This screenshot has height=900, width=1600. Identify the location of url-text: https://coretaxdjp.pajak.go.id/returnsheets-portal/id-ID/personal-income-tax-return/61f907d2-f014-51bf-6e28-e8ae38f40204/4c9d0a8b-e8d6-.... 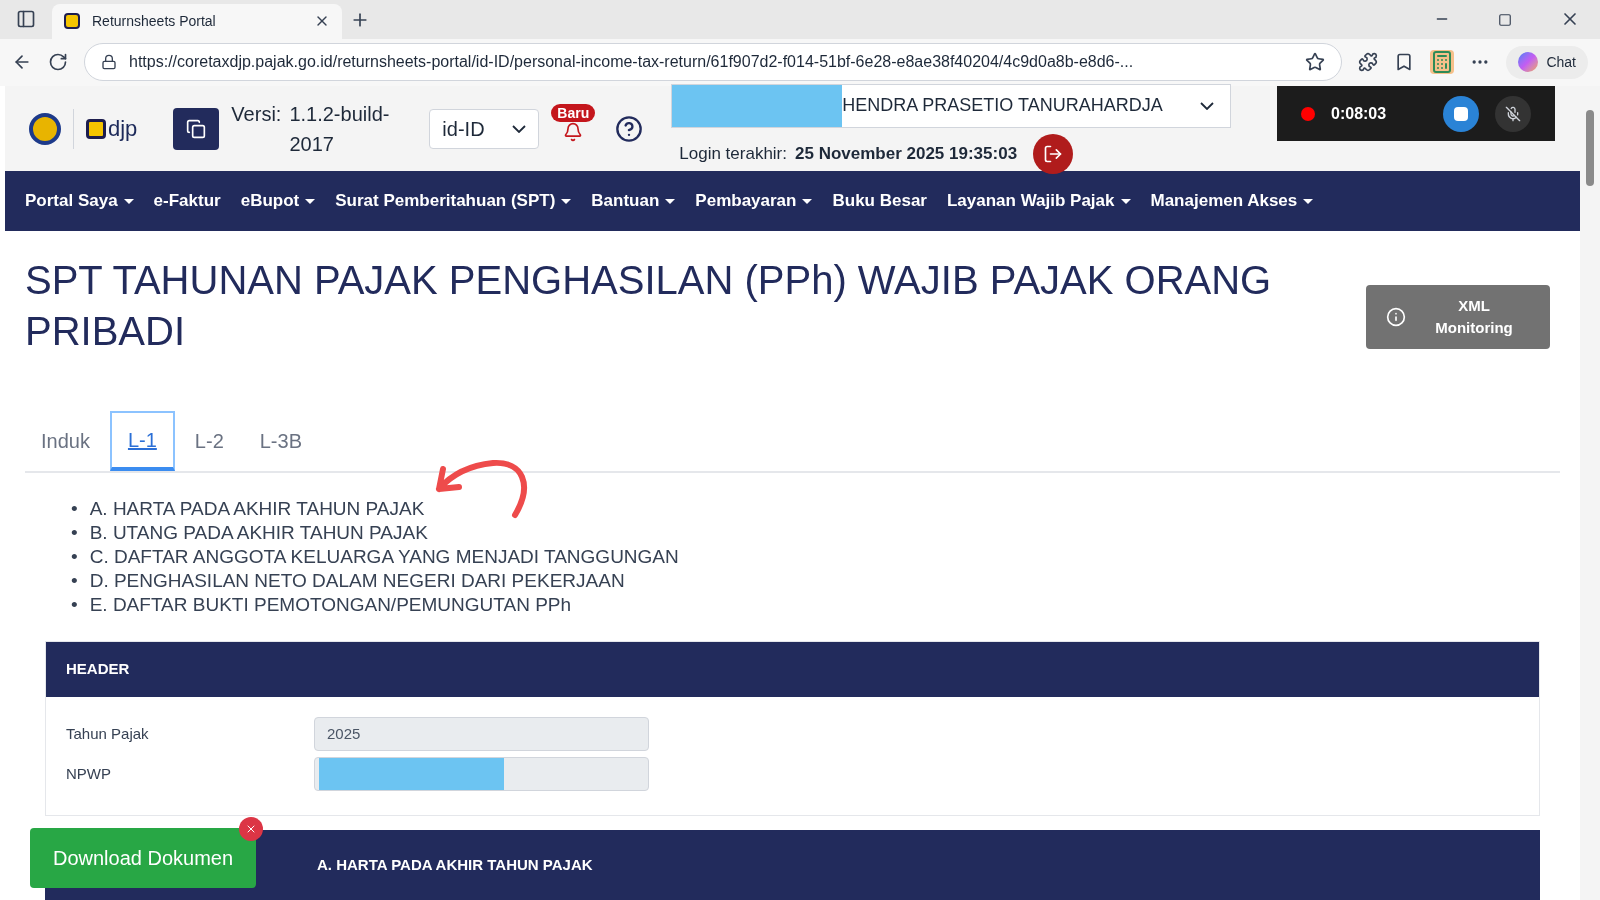
(632, 62).